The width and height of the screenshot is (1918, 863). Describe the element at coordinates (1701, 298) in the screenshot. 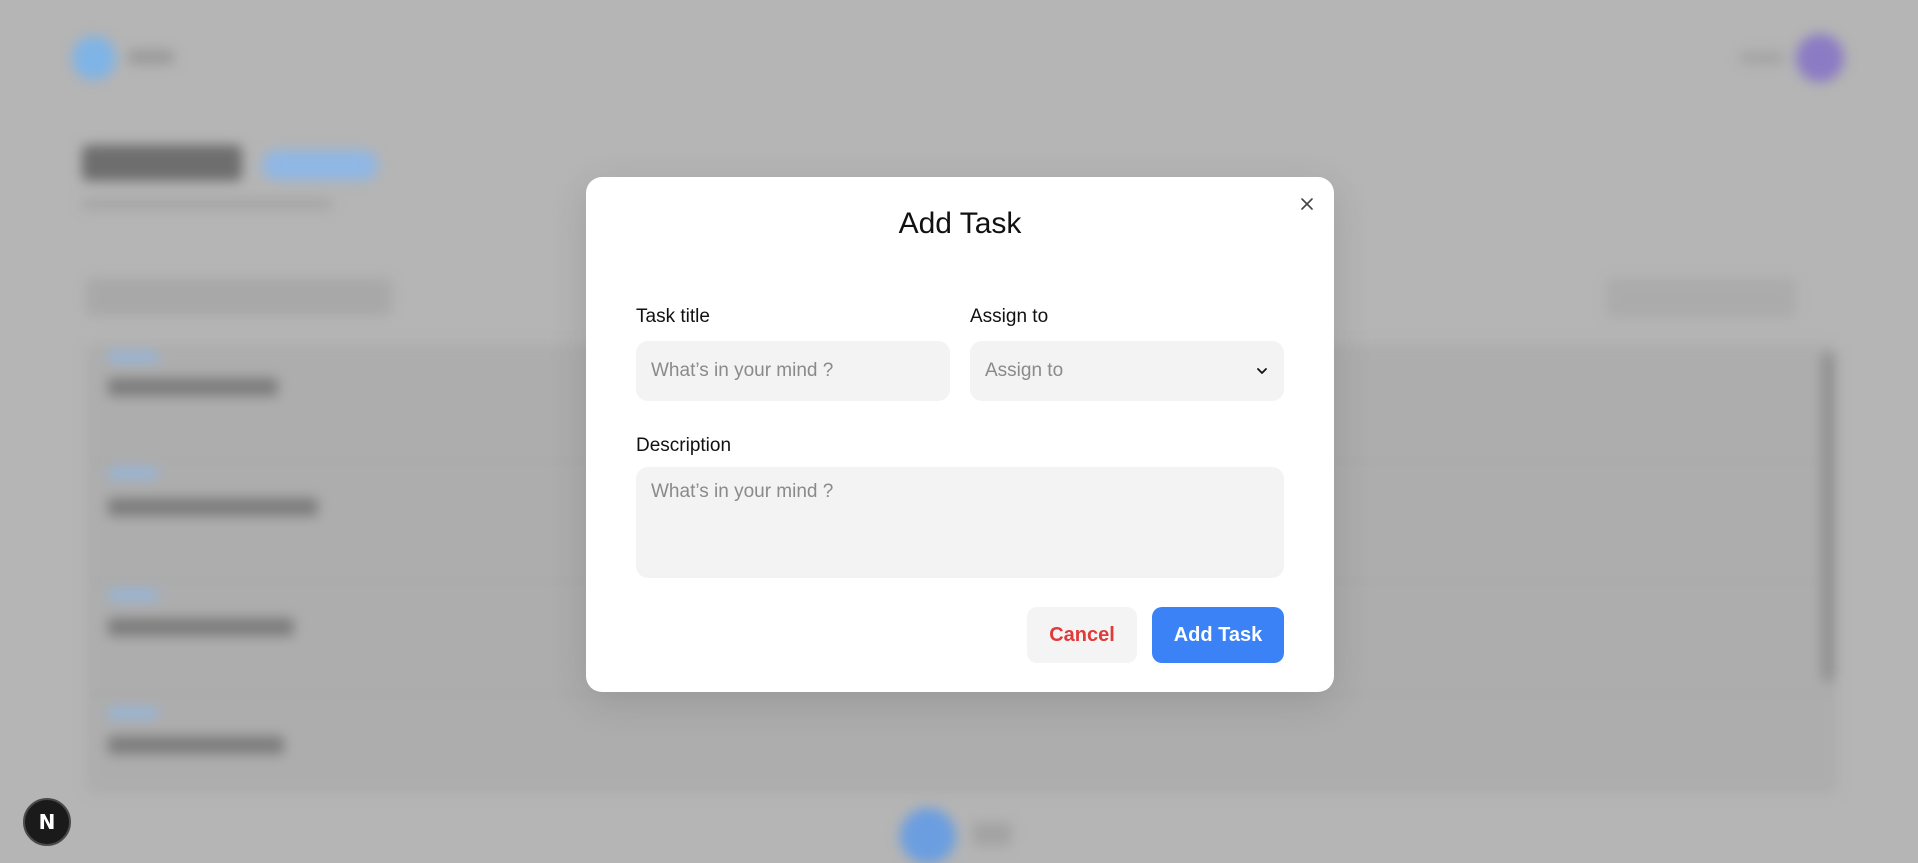

I see `action-button-placeholder` at that location.